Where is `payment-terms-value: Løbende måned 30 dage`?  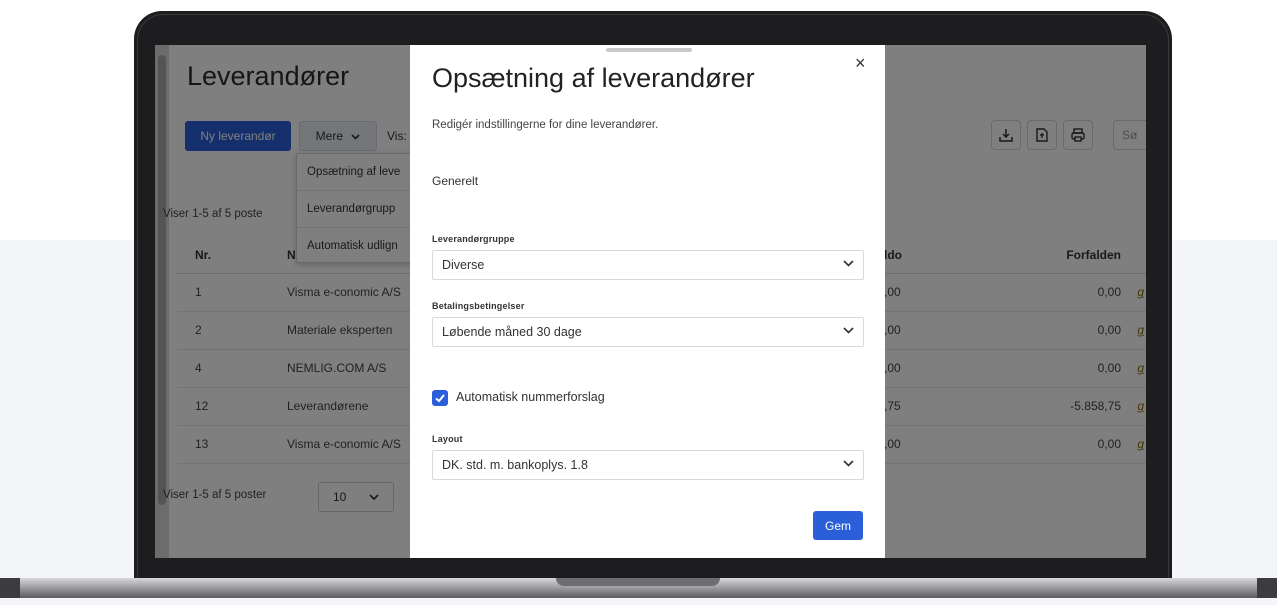 payment-terms-value: Løbende måned 30 dage is located at coordinates (512, 332).